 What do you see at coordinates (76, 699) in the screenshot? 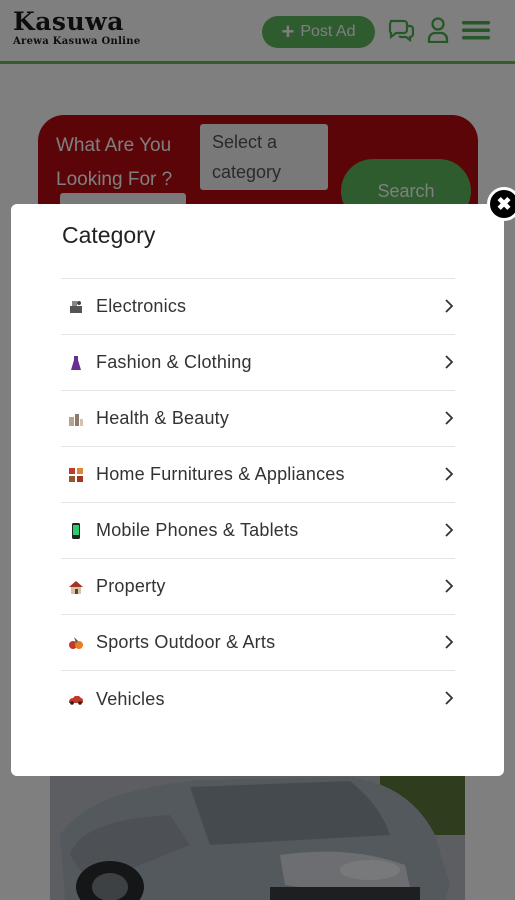
I see `car-icon` at bounding box center [76, 699].